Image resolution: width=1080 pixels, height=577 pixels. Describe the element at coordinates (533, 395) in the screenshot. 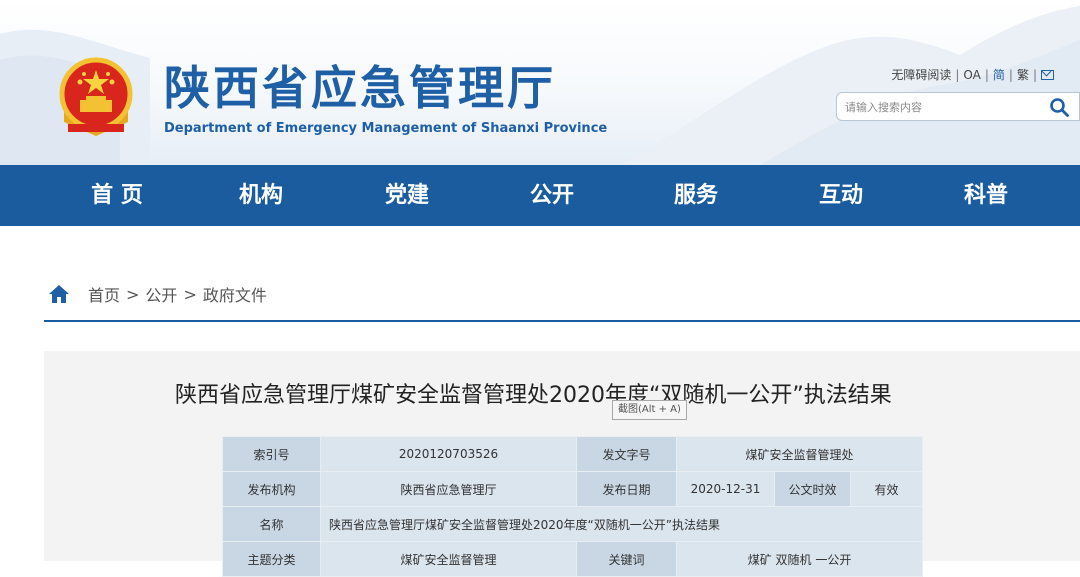

I see `article-title: 陕西省应急管理厅煤矿安全监督管理处2020年度“双随机一公开”执法结果` at that location.